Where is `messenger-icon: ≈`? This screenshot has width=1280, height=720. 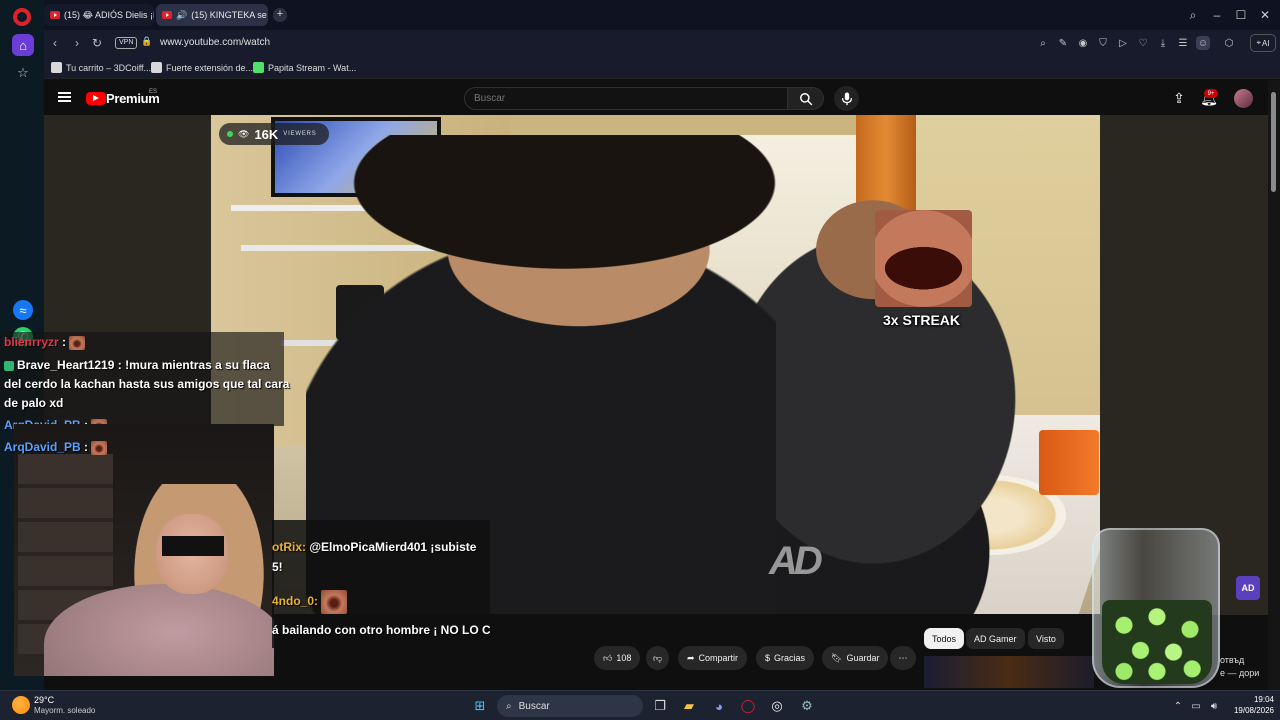
messenger-icon: ≈ is located at coordinates (23, 310).